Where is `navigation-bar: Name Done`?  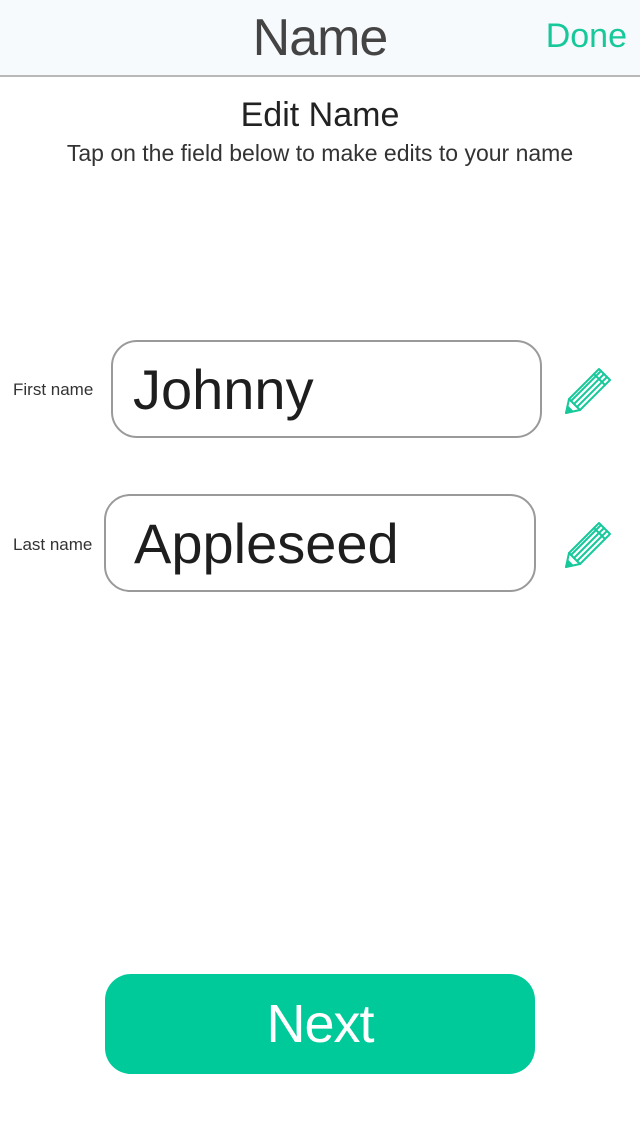
navigation-bar: Name Done is located at coordinates (320, 38).